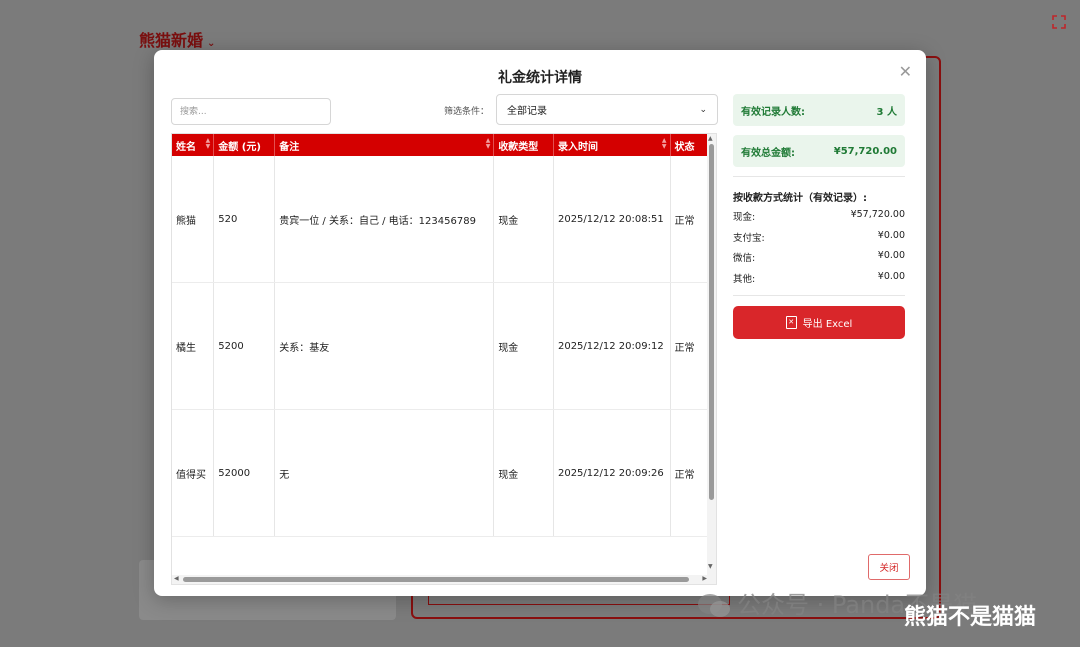 This screenshot has height=647, width=1080. Describe the element at coordinates (193, 145) in the screenshot. I see `col-header-name: 姓名 ▲ ▼` at that location.